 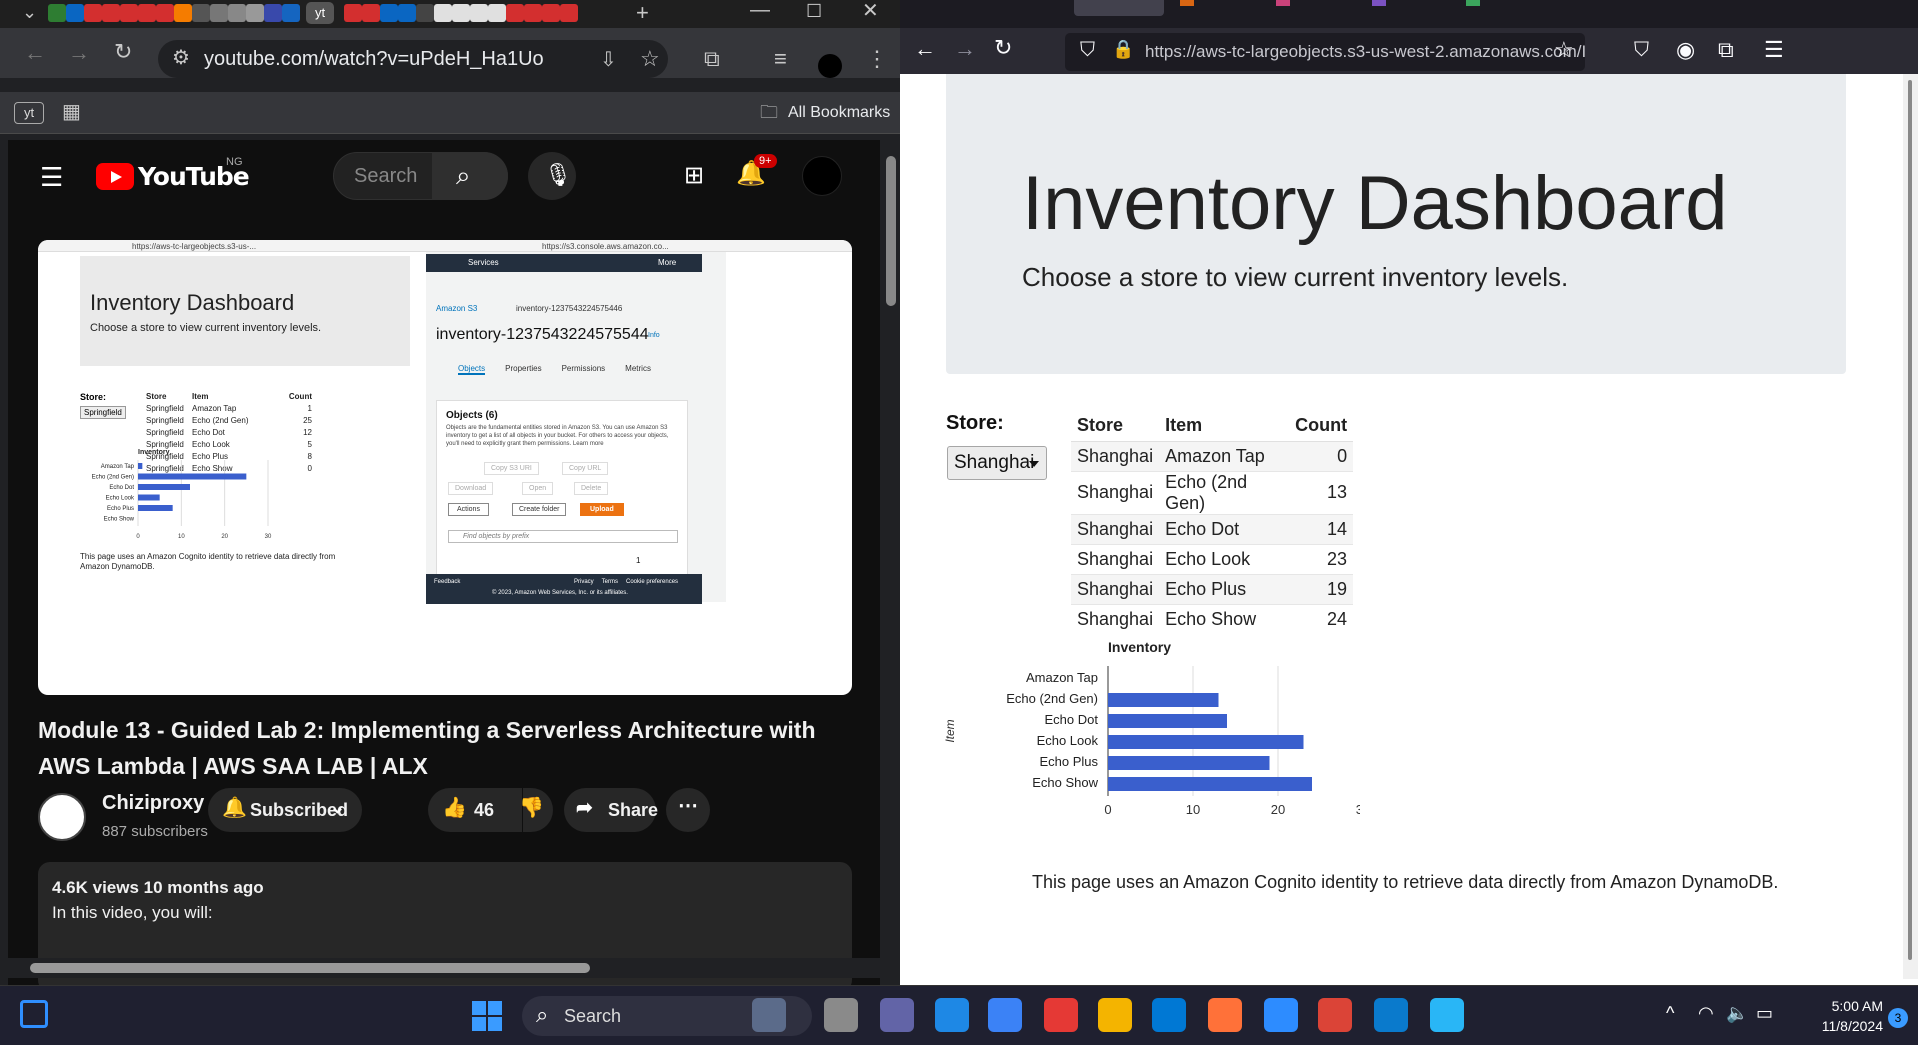 What do you see at coordinates (1187, 3) in the screenshot?
I see `ff-tab-orange` at bounding box center [1187, 3].